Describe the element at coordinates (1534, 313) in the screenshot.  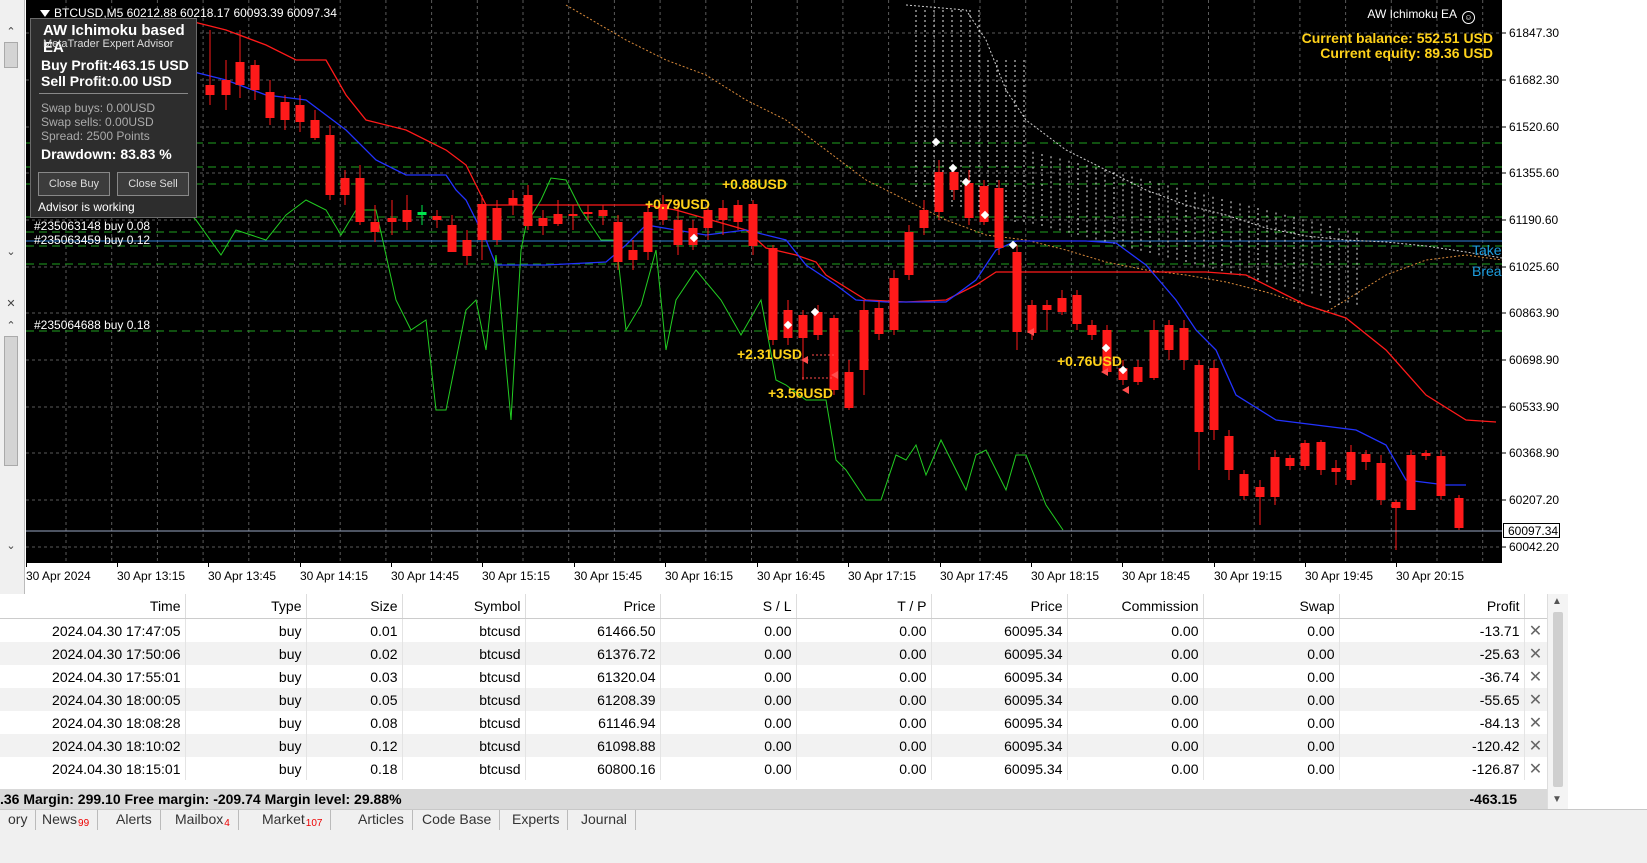
I see `price-tick-label: 60863.90` at that location.